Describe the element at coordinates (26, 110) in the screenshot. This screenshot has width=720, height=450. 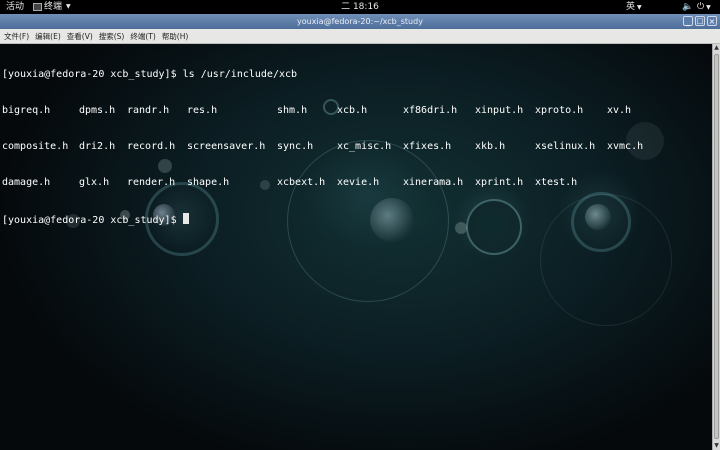
I see `file-entry: bigreq.h` at that location.